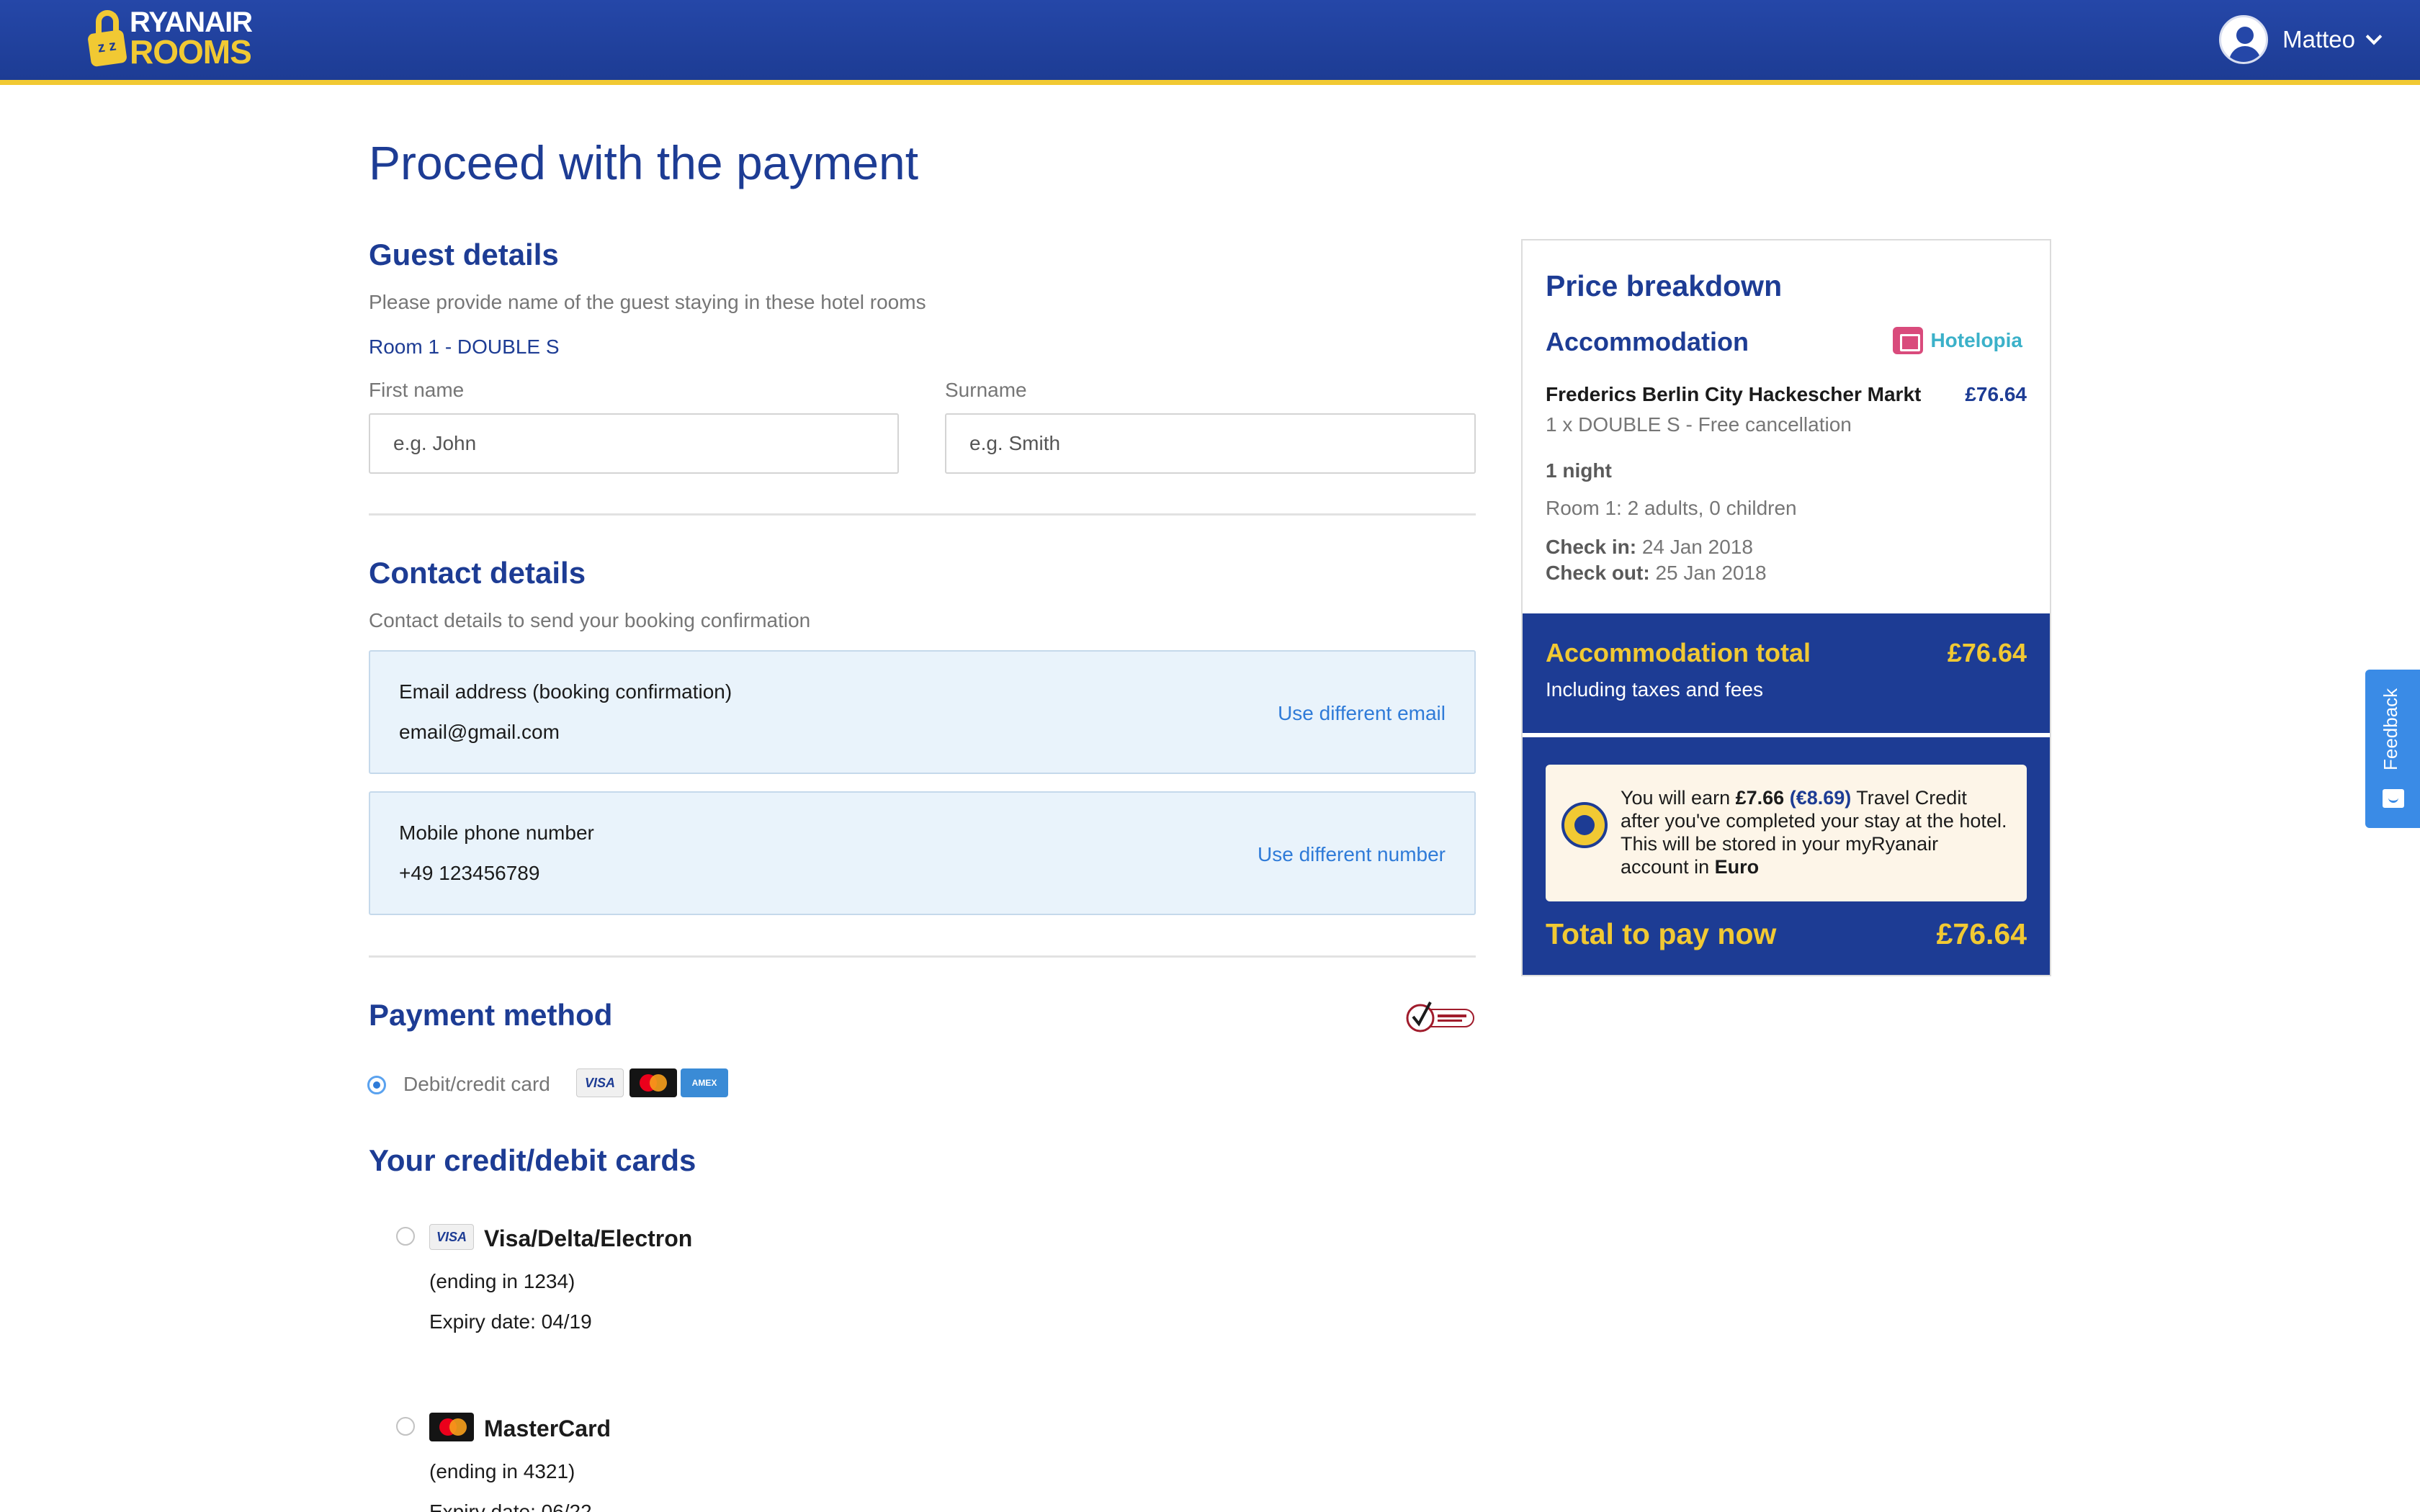 The width and height of the screenshot is (2420, 1512). I want to click on top-navigation-bar: z z RYANAIR ROOMS Matteo, so click(1210, 42).